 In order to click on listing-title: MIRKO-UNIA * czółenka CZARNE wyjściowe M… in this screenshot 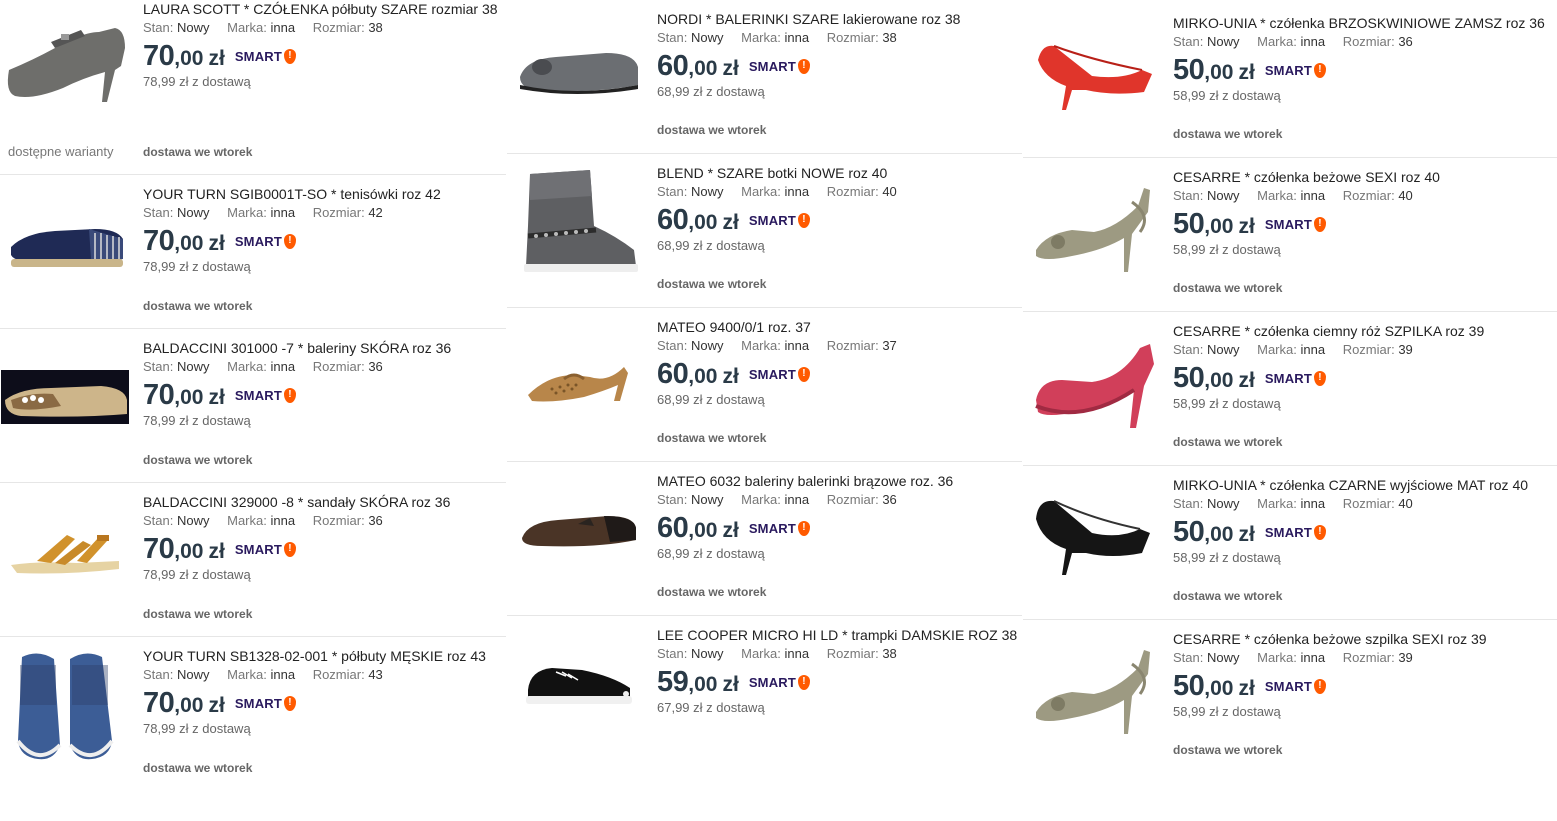, I will do `click(1363, 485)`.